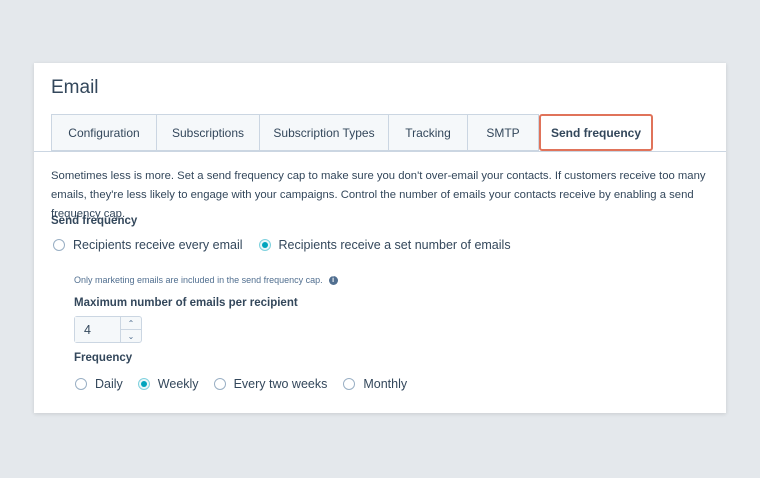 Image resolution: width=760 pixels, height=478 pixels. What do you see at coordinates (208, 132) in the screenshot?
I see `tab-subscriptions: Subscriptions` at bounding box center [208, 132].